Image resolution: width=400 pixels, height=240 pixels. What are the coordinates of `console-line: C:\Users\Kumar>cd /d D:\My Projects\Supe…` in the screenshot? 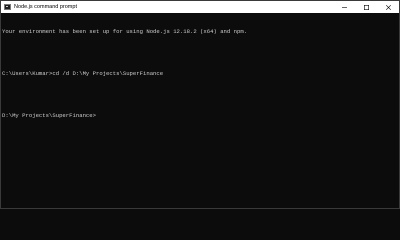 It's located at (83, 73).